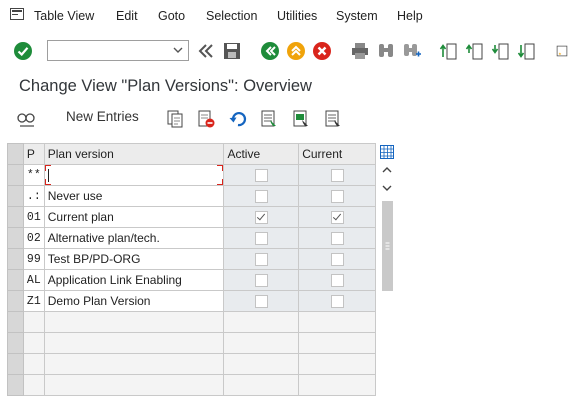  Describe the element at coordinates (23, 51) in the screenshot. I see `enter-icon` at that location.